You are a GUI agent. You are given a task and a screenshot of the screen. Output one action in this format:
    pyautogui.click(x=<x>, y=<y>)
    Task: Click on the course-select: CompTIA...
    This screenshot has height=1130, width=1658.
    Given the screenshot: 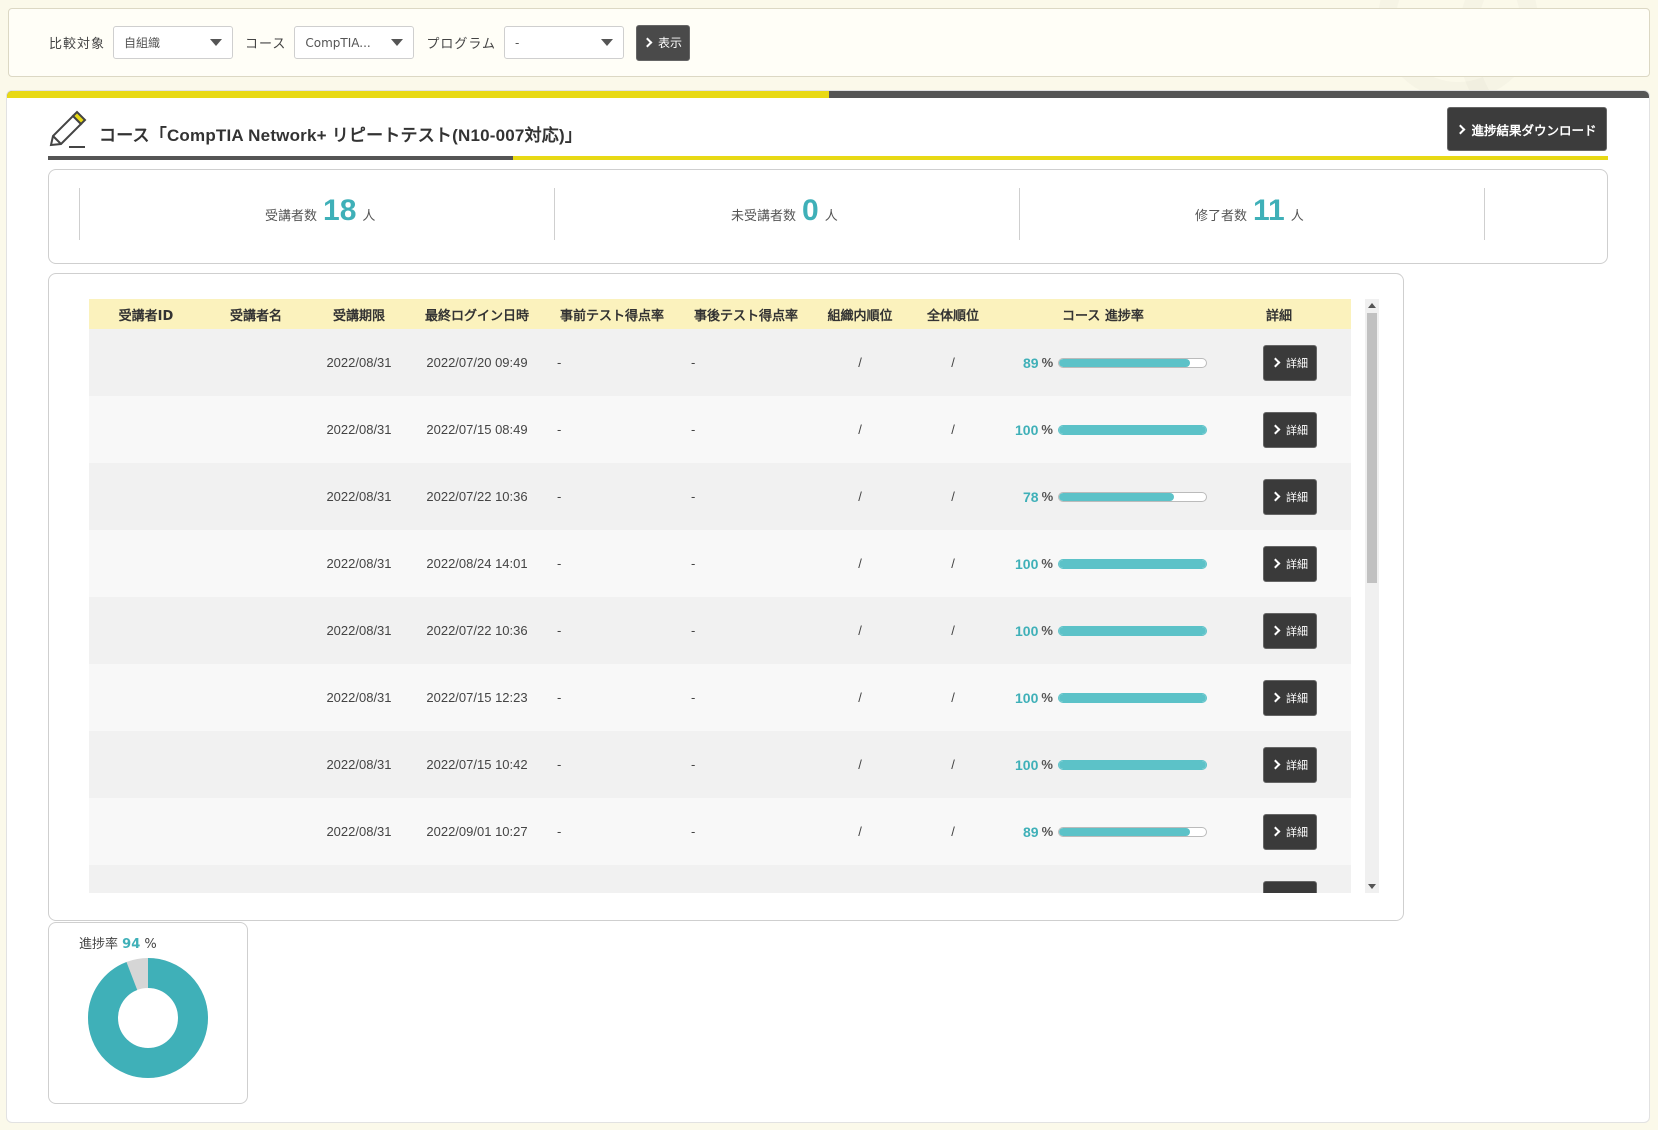 What is the action you would take?
    pyautogui.click(x=354, y=42)
    